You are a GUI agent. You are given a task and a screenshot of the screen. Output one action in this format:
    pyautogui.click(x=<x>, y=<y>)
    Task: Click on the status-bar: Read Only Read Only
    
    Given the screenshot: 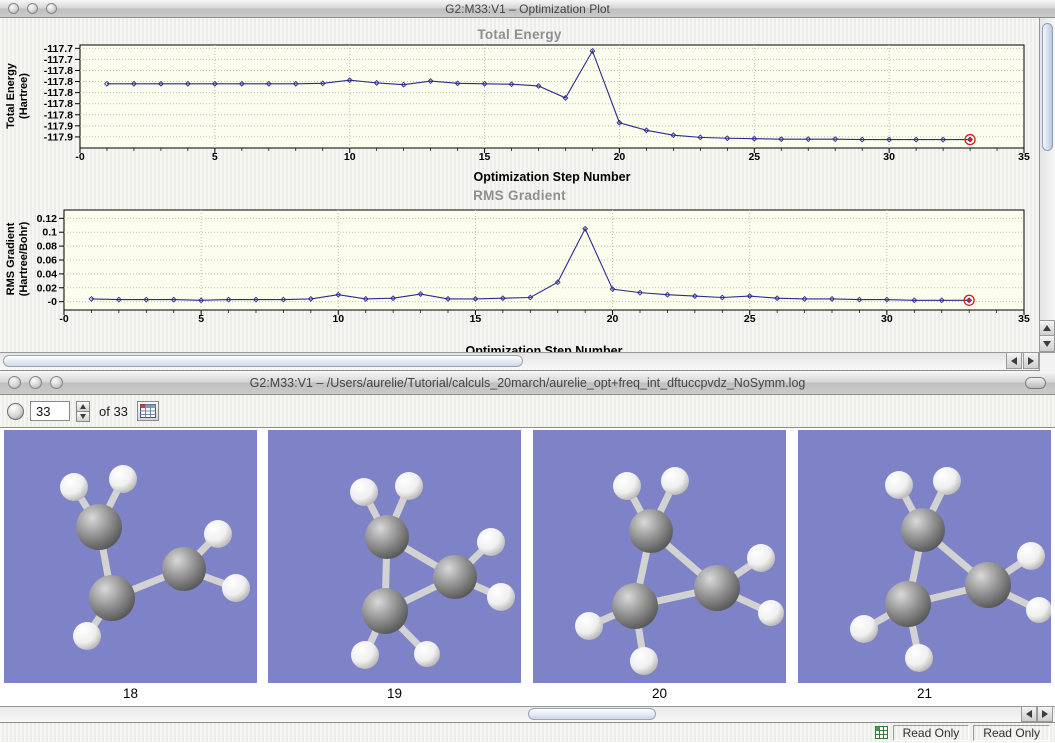 What is the action you would take?
    pyautogui.click(x=527, y=732)
    